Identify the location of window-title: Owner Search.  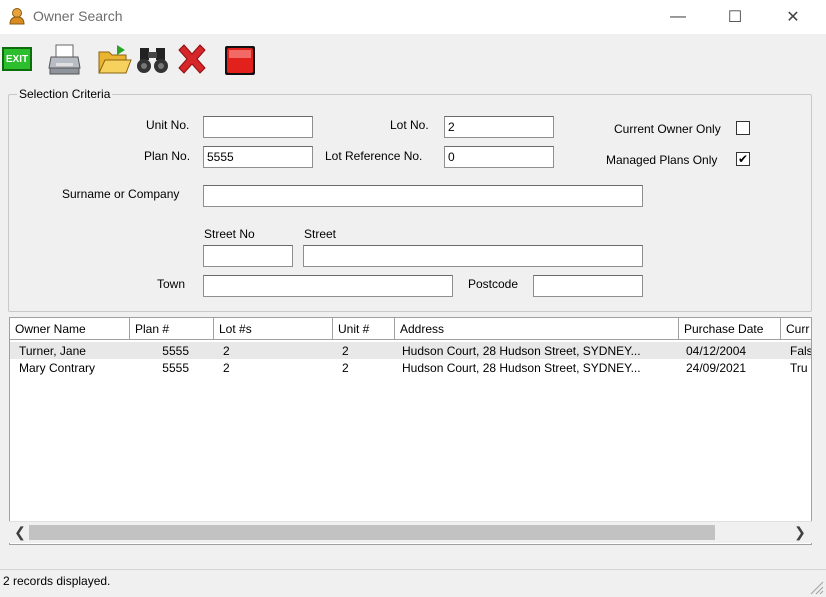
(78, 16).